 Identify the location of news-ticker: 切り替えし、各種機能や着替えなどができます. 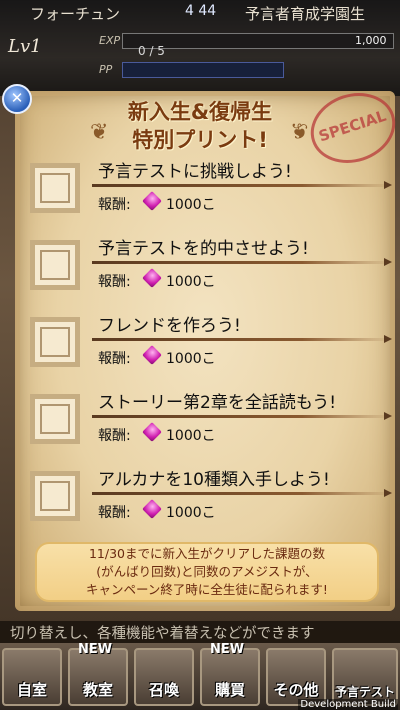
(200, 632).